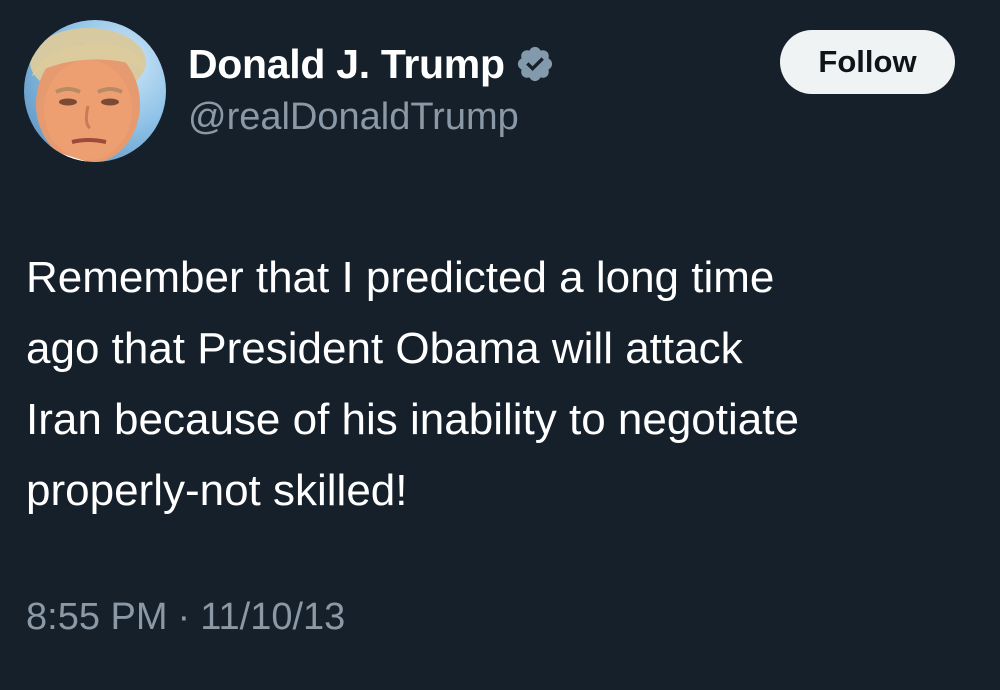 This screenshot has height=690, width=1000. What do you see at coordinates (353, 117) in the screenshot?
I see `author-handle: @realDonaldTrump` at bounding box center [353, 117].